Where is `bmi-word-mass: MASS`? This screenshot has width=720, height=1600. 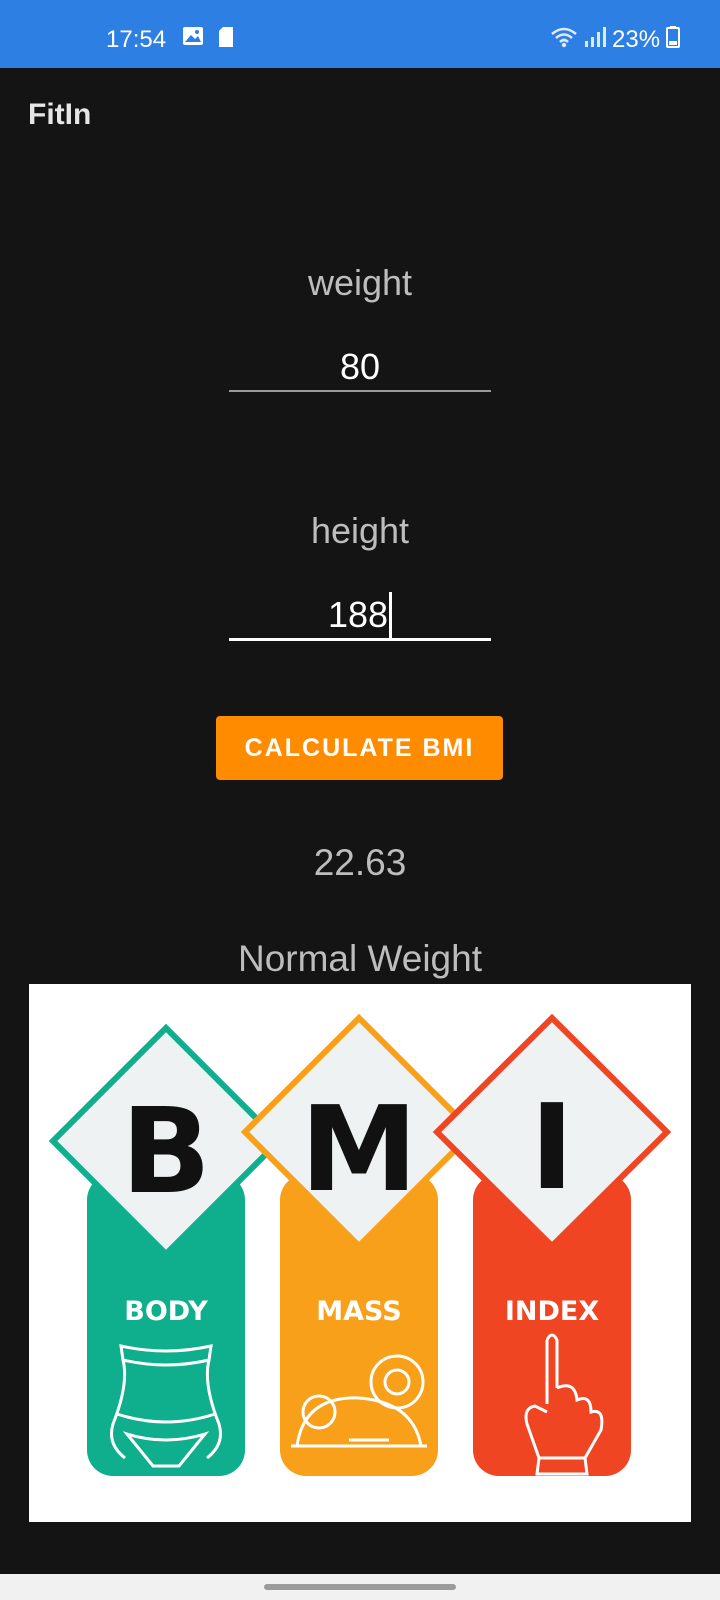
bmi-word-mass: MASS is located at coordinates (358, 1311).